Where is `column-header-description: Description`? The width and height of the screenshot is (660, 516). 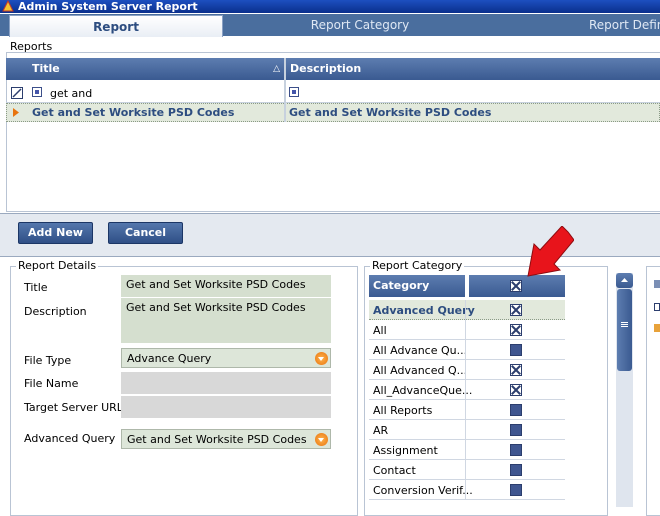
column-header-description: Description is located at coordinates (473, 69).